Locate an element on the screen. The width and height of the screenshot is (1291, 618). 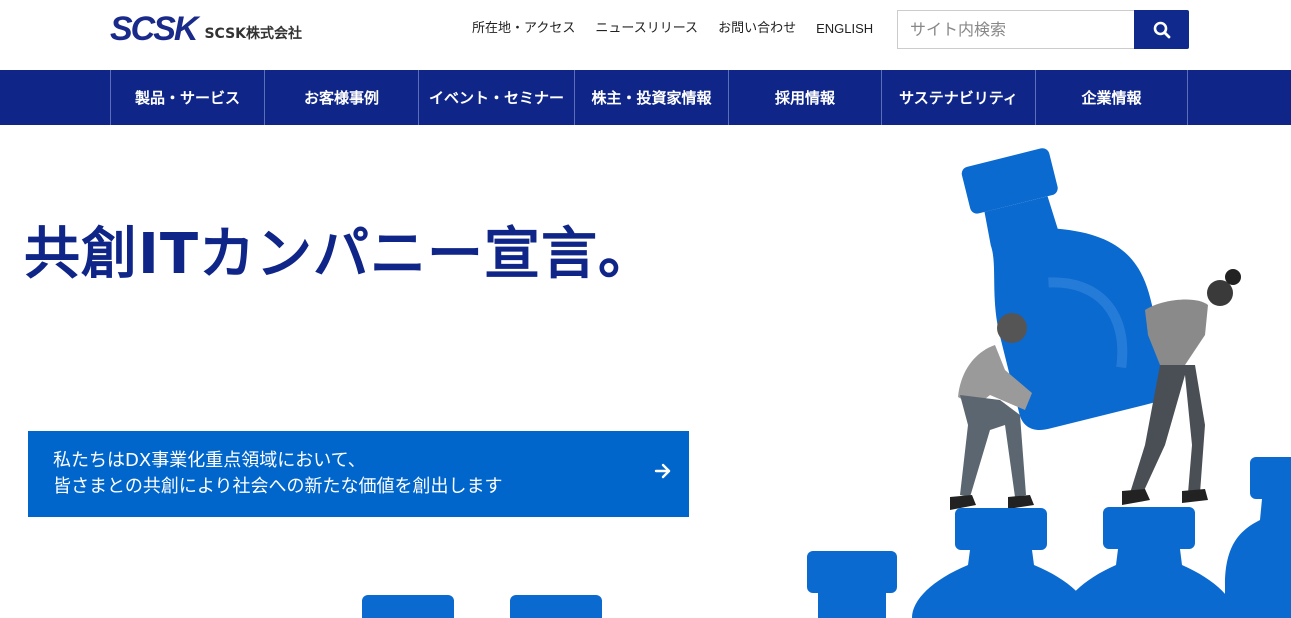
company-name: SCSK株式会社 is located at coordinates (253, 34).